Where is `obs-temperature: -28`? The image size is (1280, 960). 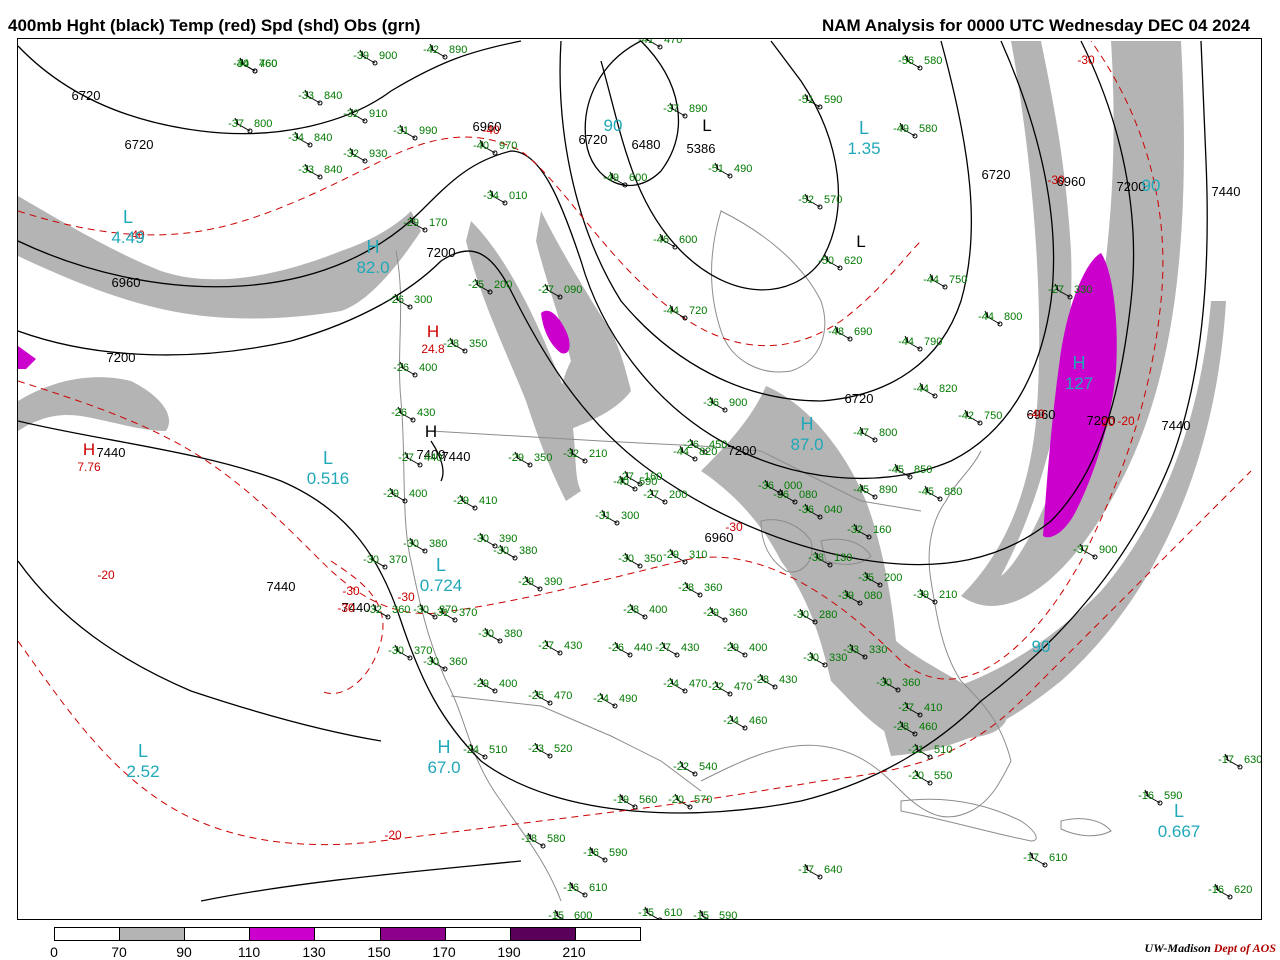
obs-temperature: -28 is located at coordinates (901, 727).